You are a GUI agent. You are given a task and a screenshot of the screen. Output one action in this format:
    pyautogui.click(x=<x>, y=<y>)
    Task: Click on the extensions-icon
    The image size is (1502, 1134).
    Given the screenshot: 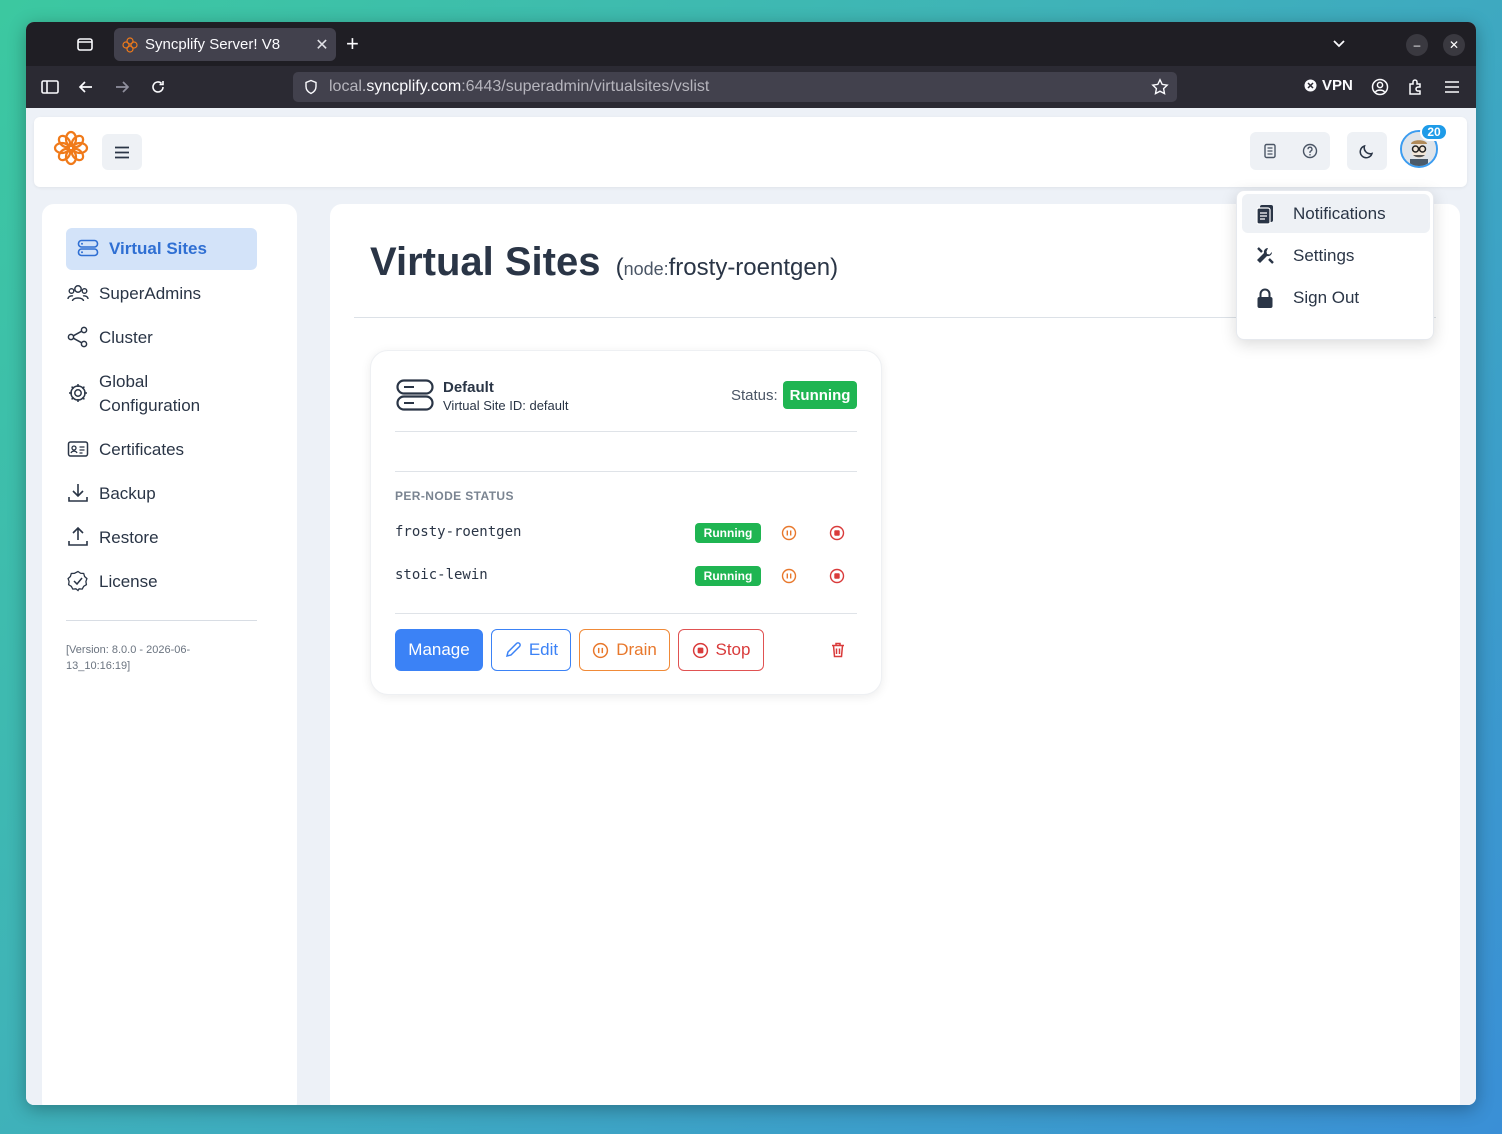 What is the action you would take?
    pyautogui.click(x=1416, y=87)
    